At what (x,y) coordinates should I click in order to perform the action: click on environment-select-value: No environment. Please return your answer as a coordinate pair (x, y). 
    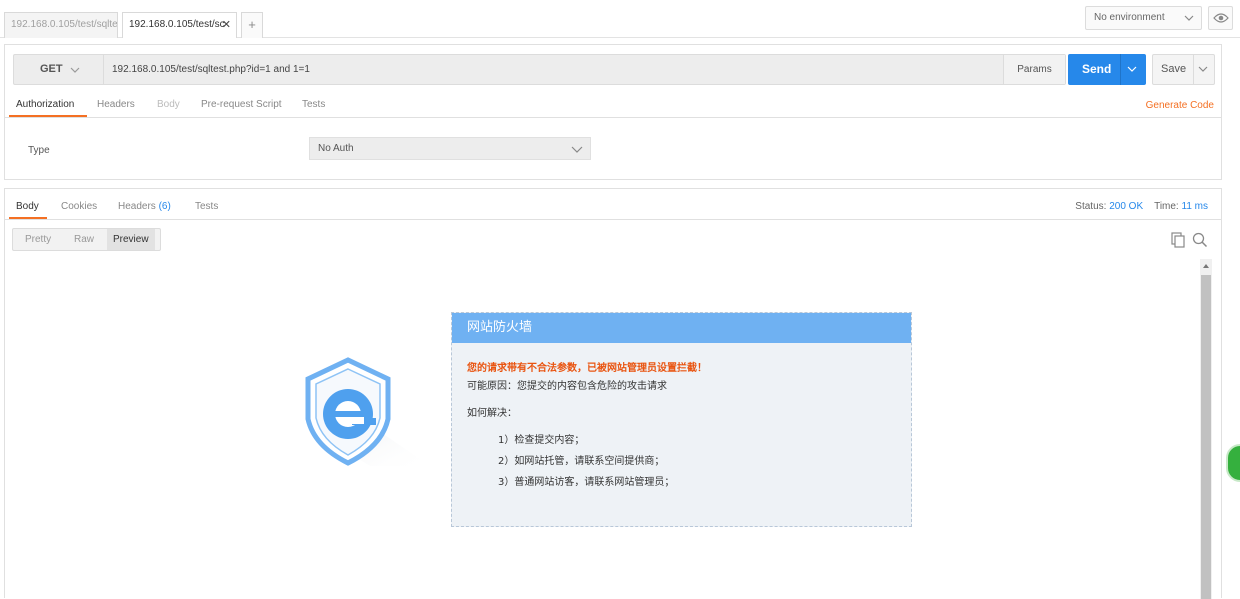
    Looking at the image, I should click on (1129, 17).